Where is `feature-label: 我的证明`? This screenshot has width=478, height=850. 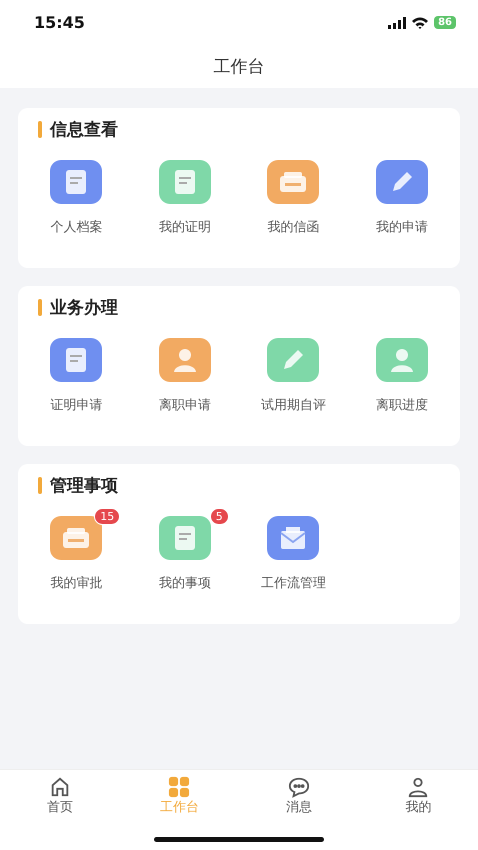
feature-label: 我的证明 is located at coordinates (184, 227).